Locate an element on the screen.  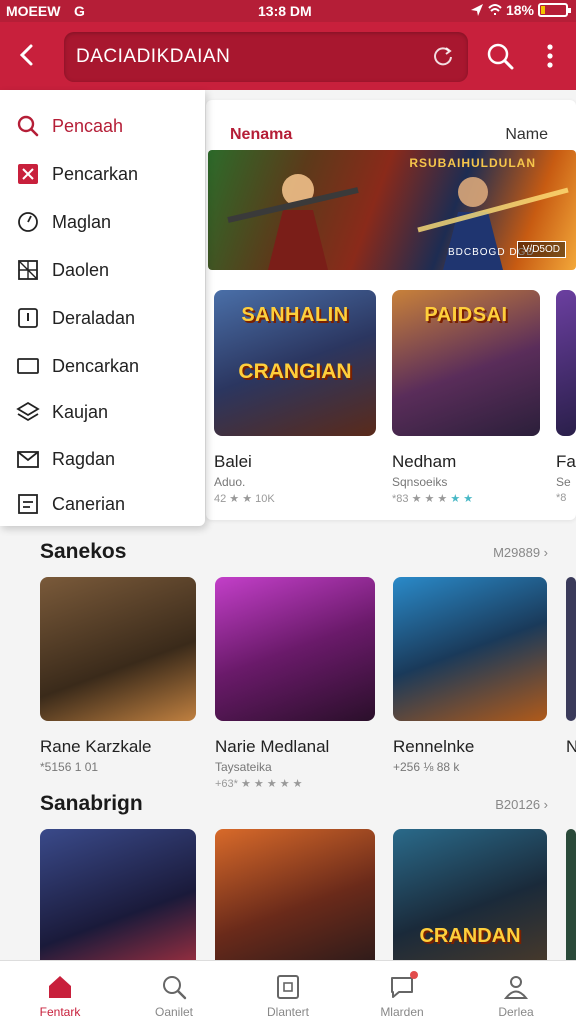
menu-item-label: Pencaah is located at coordinates (88, 125).